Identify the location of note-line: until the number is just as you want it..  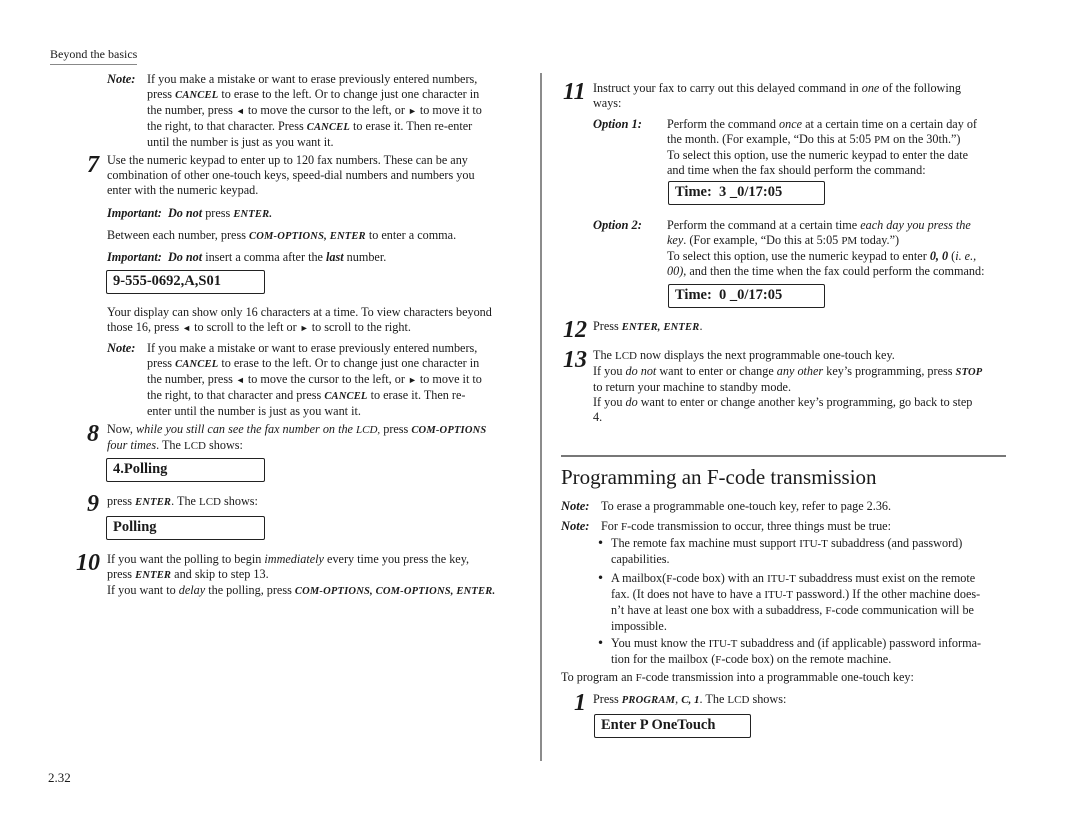
(240, 142).